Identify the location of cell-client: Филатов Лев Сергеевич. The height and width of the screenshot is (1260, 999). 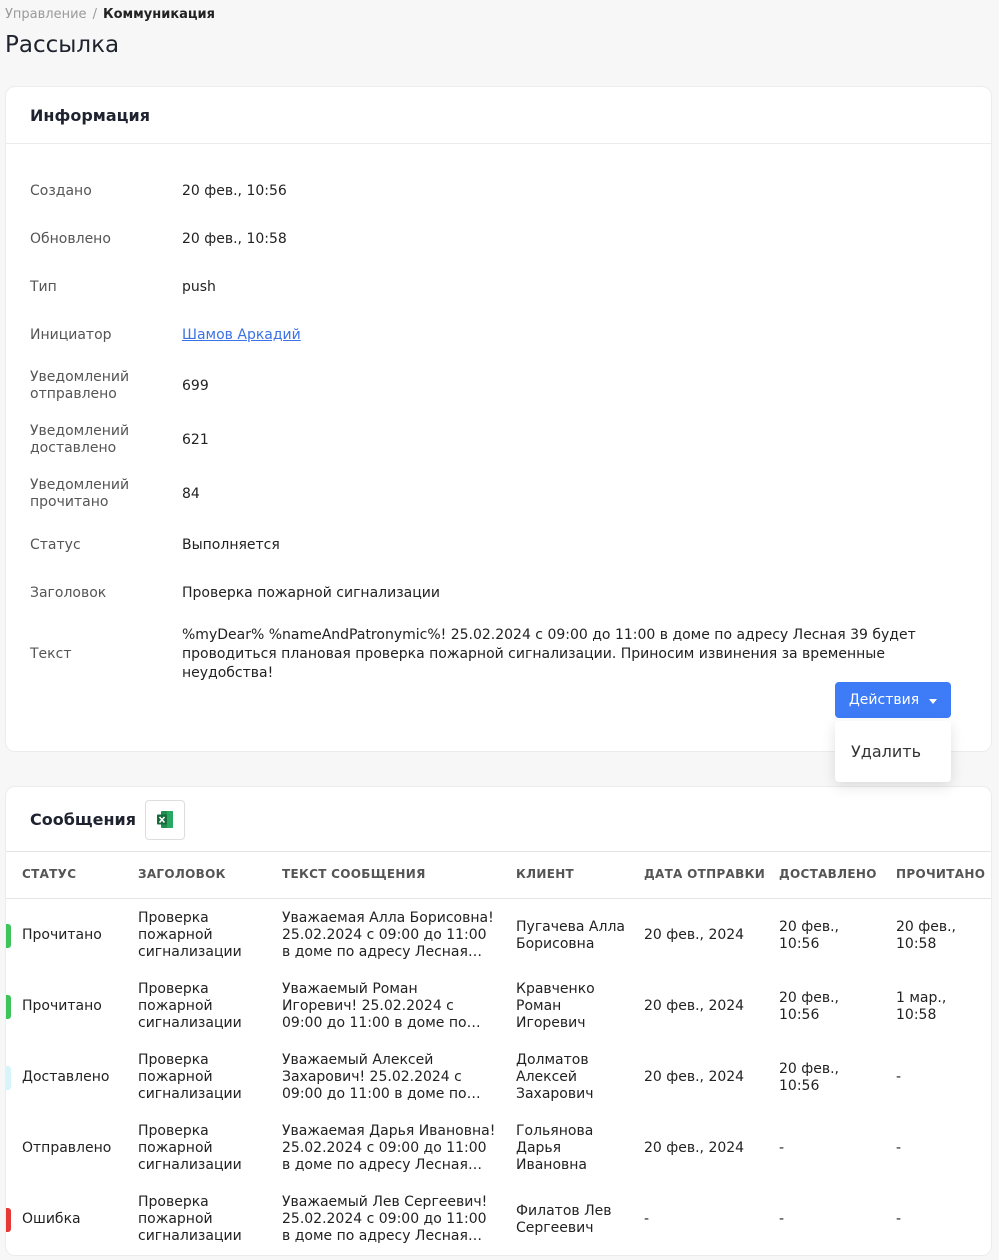
(571, 1219).